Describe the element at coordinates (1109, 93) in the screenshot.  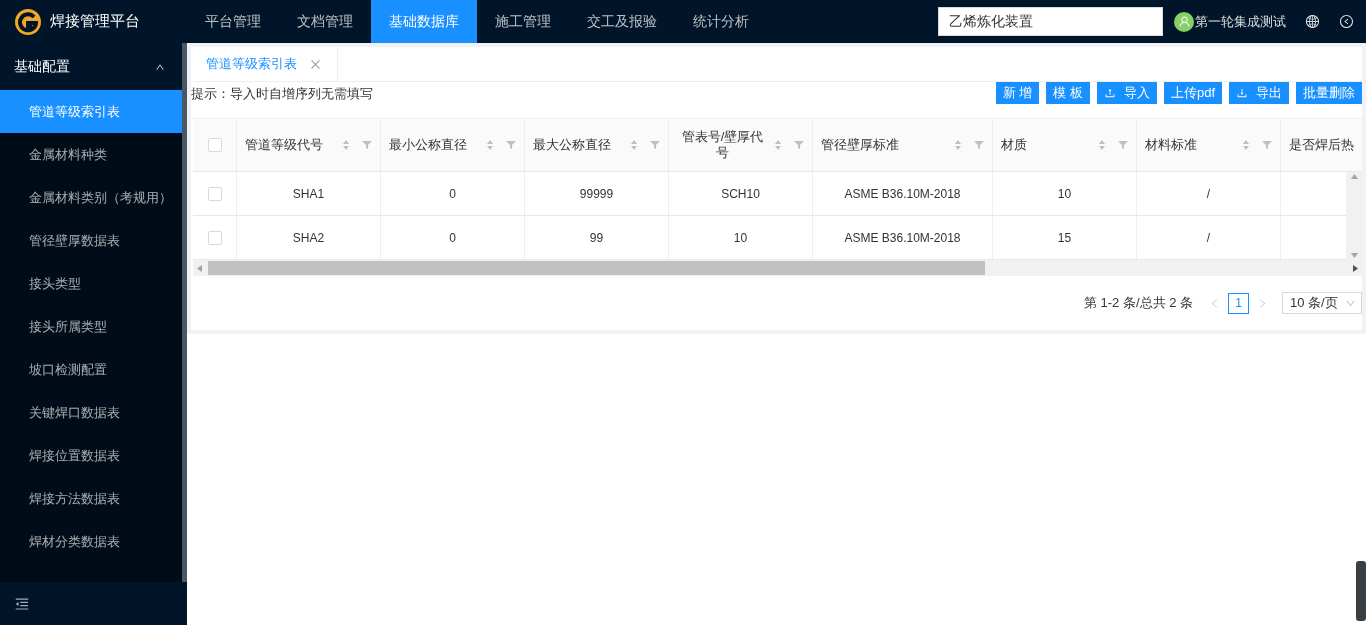
I see `upload-icon` at that location.